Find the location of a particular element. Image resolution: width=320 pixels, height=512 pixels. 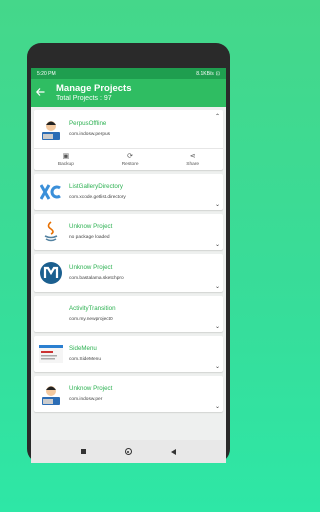

restore-button: ⟳ Restore is located at coordinates (130, 160).